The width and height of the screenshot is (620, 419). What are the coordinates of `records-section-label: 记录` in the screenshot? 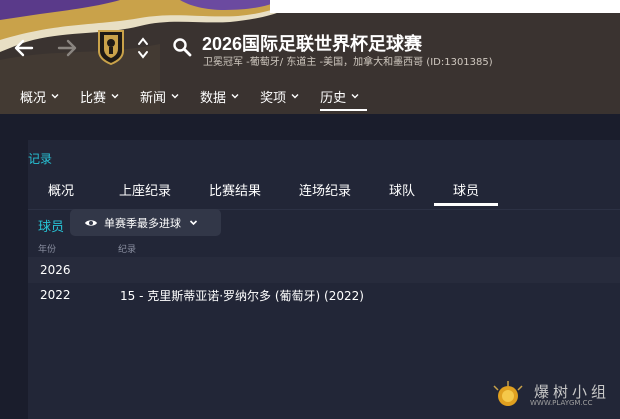 It's located at (40, 159).